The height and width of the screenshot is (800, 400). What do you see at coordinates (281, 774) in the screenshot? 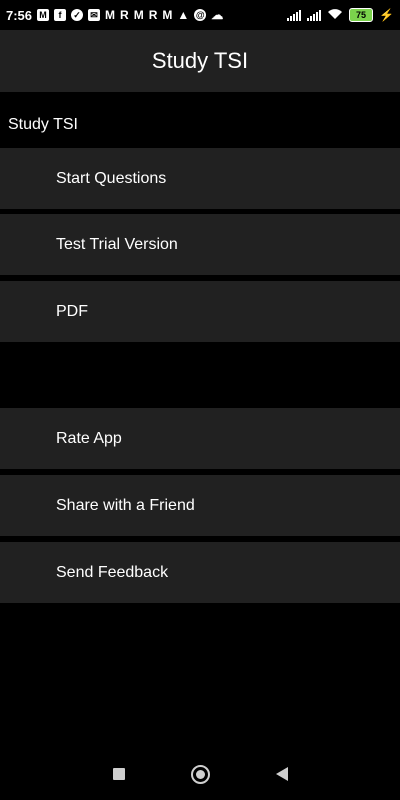
I see `back-button` at bounding box center [281, 774].